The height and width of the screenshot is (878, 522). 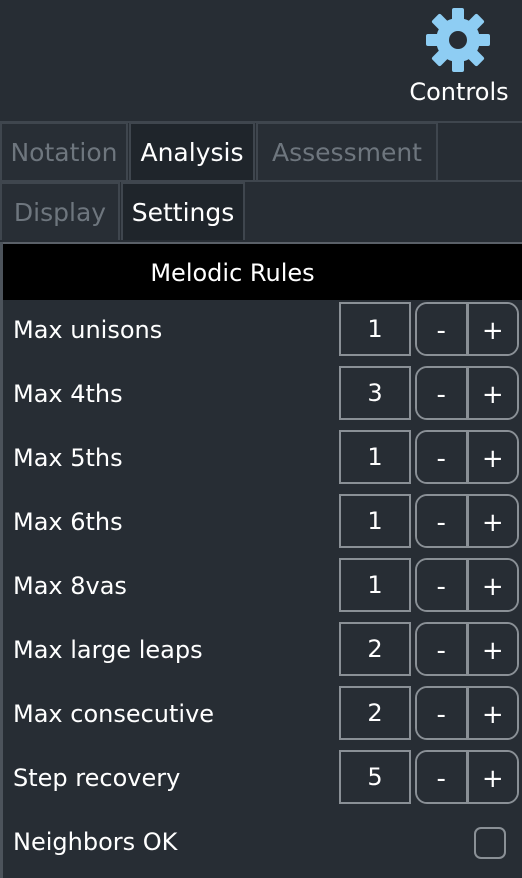 I want to click on tab-settings: Settings, so click(x=183, y=211).